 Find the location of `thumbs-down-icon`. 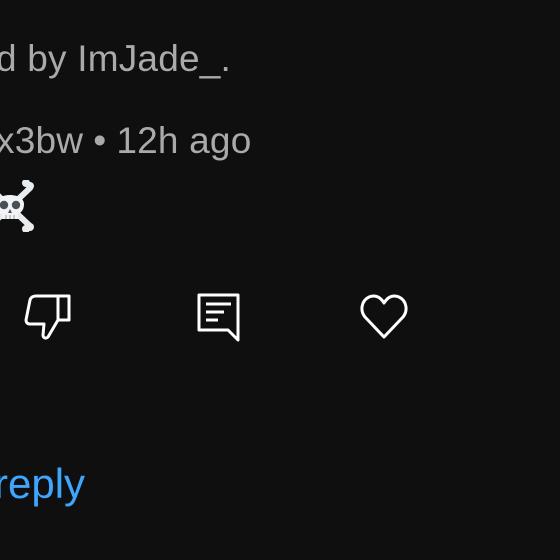

thumbs-down-icon is located at coordinates (47, 317).